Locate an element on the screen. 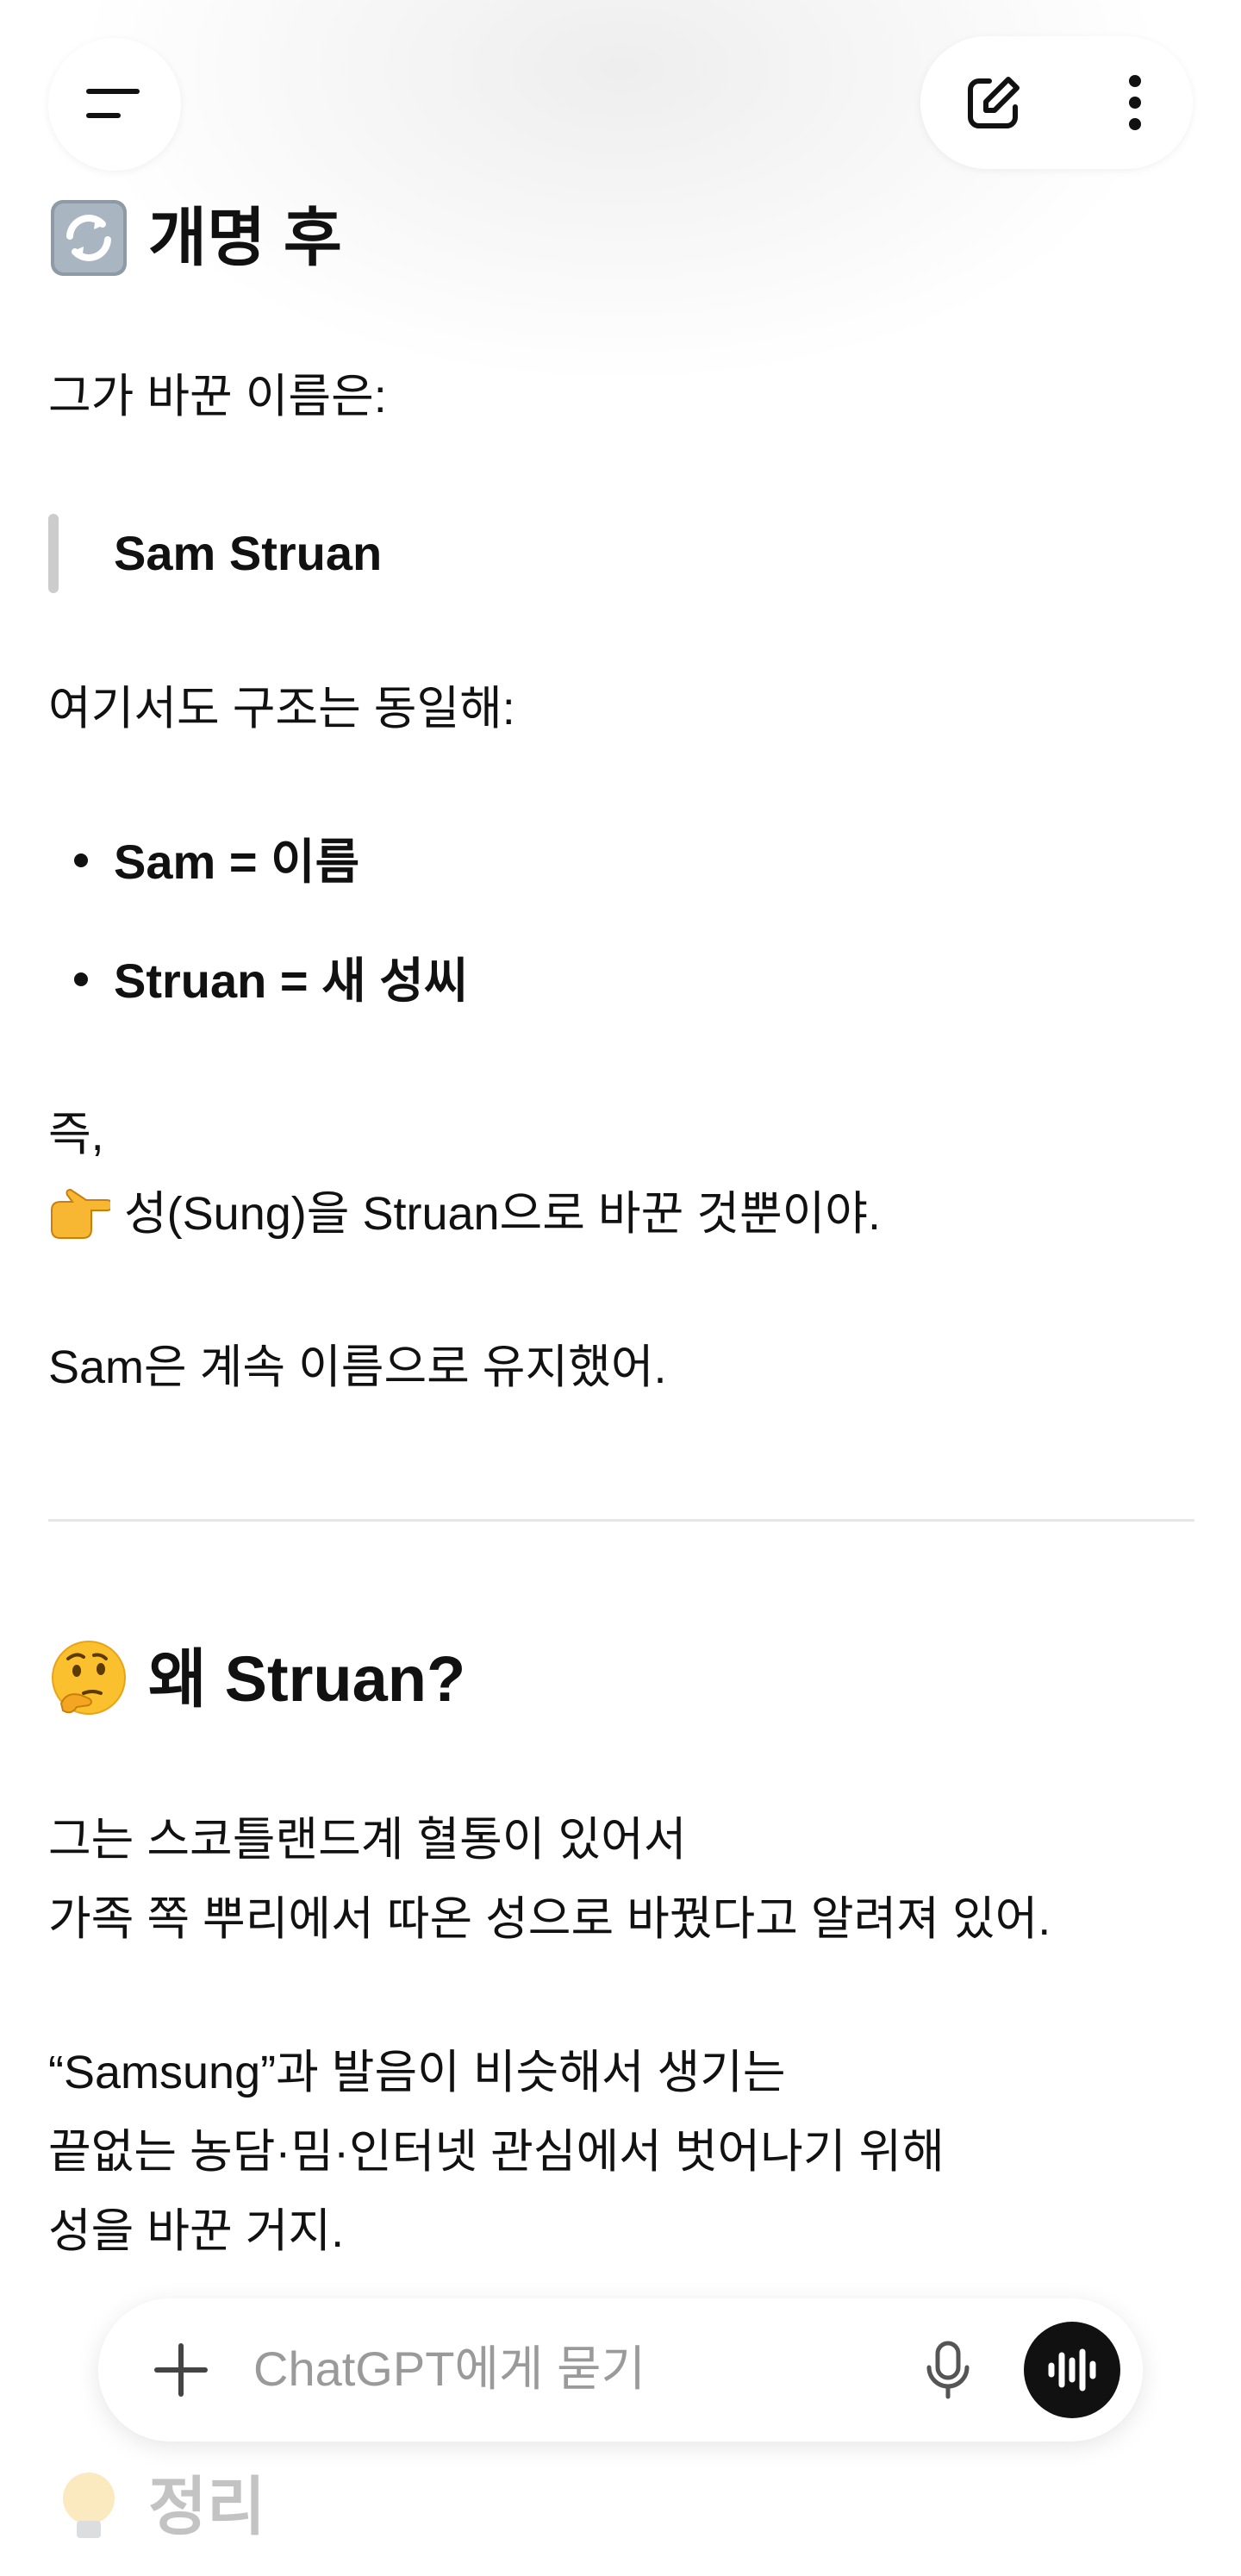  section-title: 정리 is located at coordinates (207, 2506).